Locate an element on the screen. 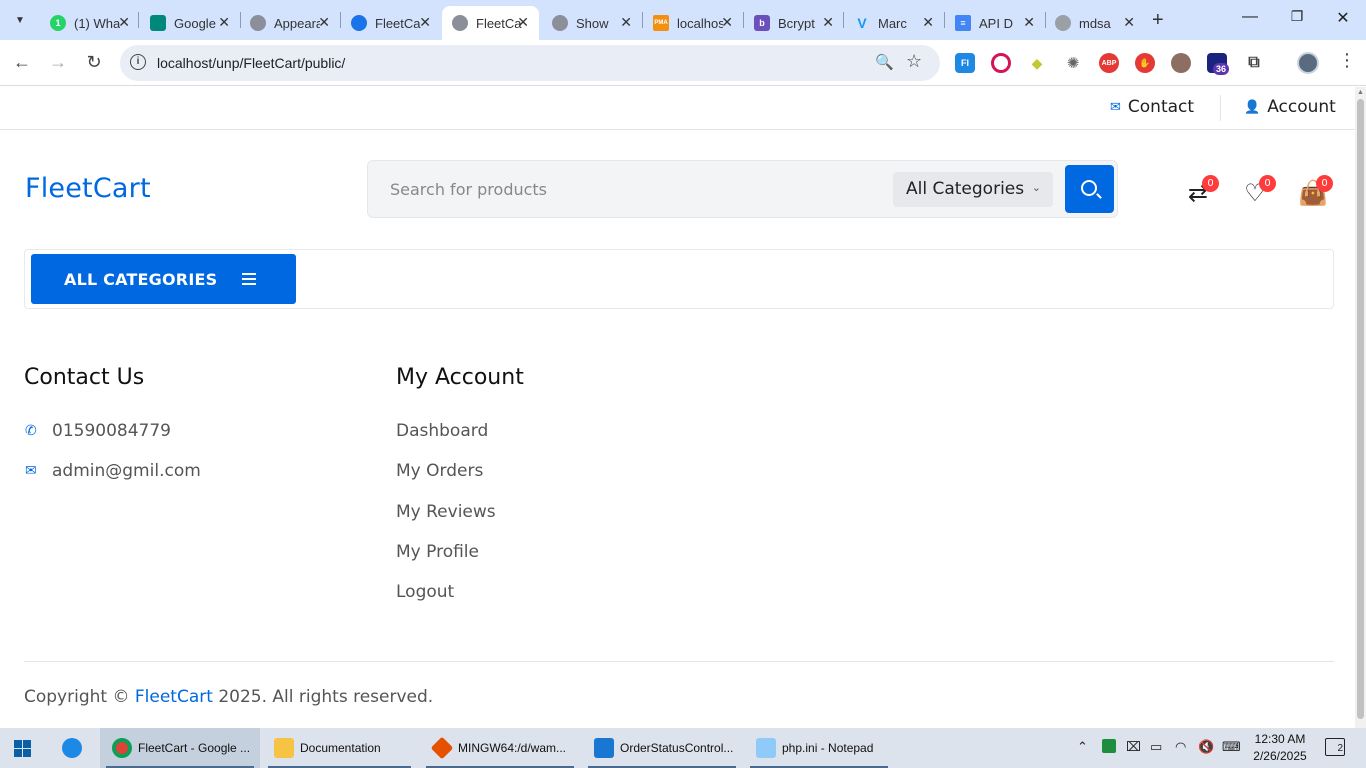 The width and height of the screenshot is (1366, 768). user-icon: 👤 is located at coordinates (1252, 107).